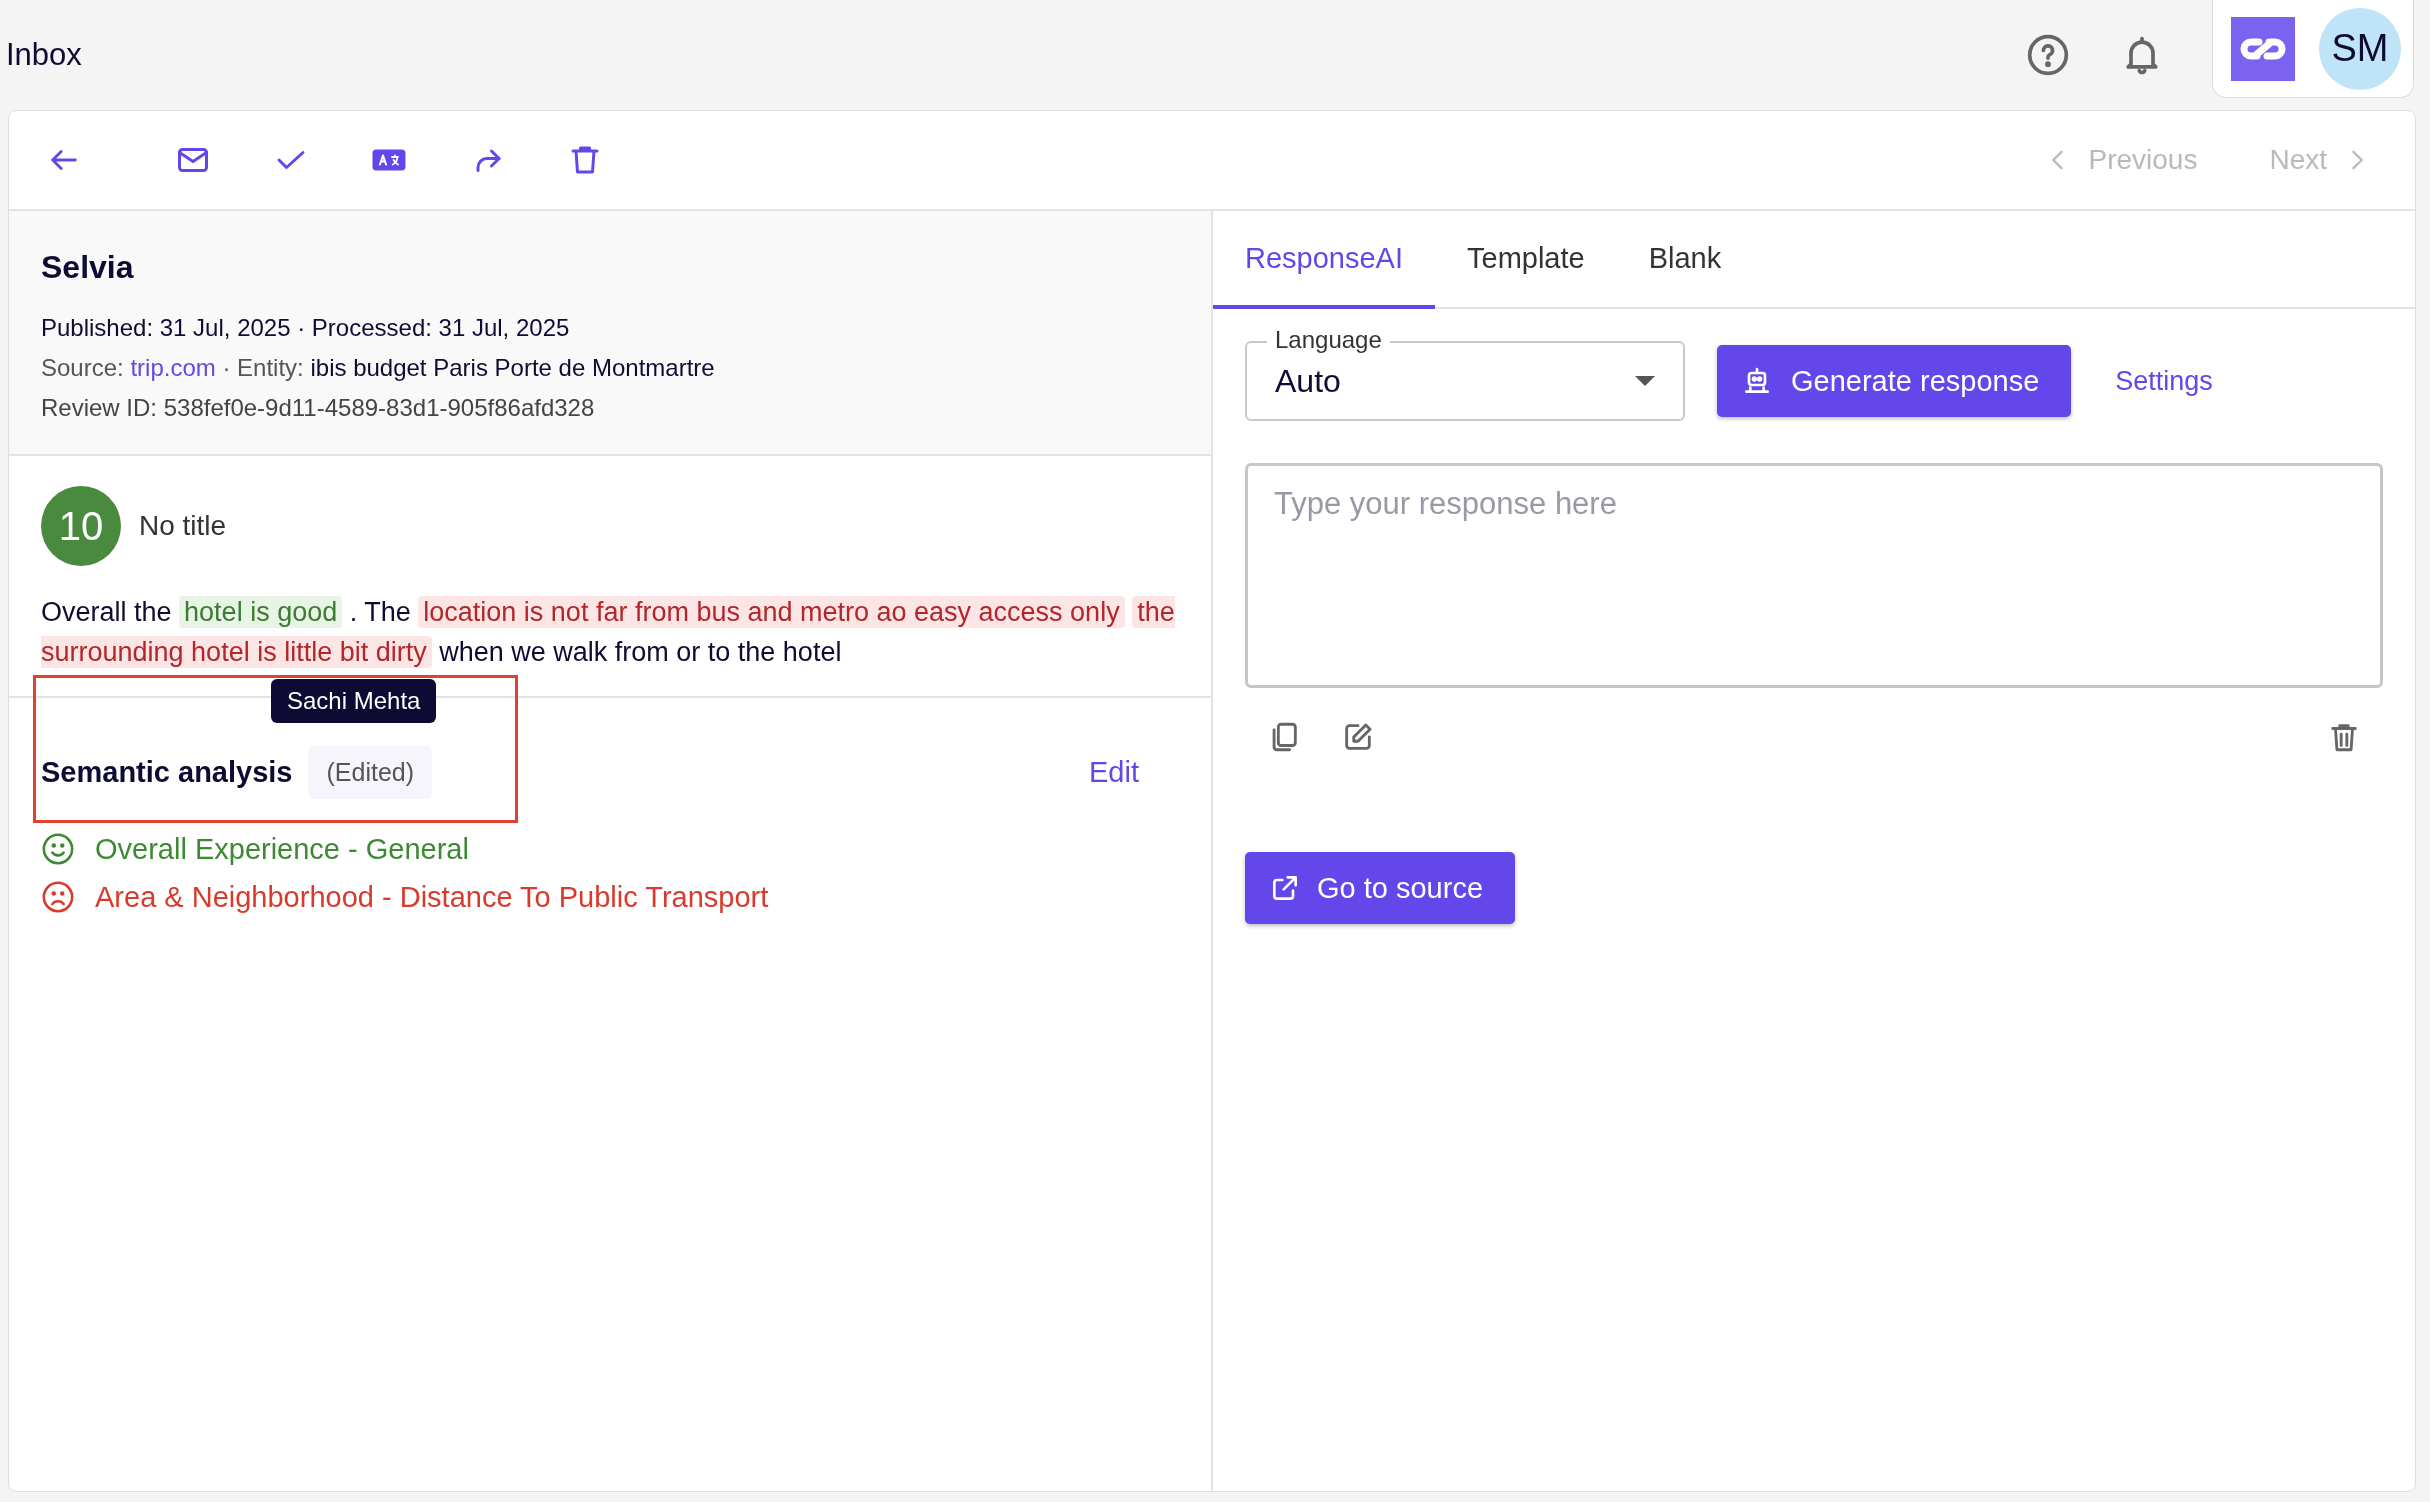 Image resolution: width=2430 pixels, height=1502 pixels. I want to click on page-title: Inbox, so click(44, 55).